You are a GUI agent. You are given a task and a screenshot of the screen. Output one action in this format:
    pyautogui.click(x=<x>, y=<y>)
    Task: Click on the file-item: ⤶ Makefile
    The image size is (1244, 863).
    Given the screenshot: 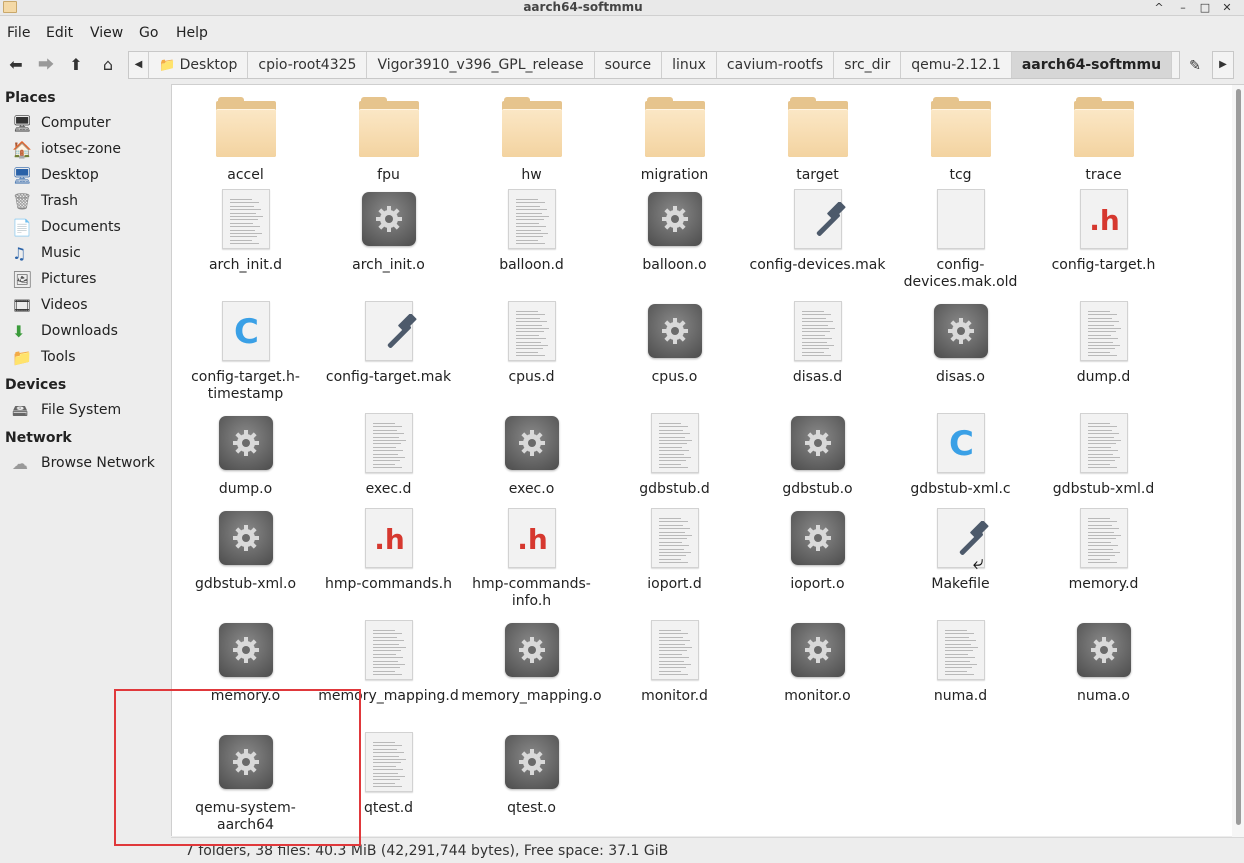 What is the action you would take?
    pyautogui.click(x=960, y=549)
    